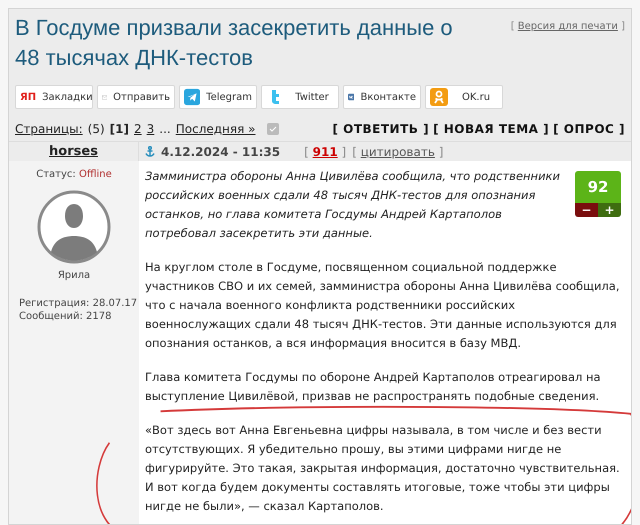 Image resolution: width=640 pixels, height=525 pixels. I want to click on last-page-link: Последняя », so click(216, 129).